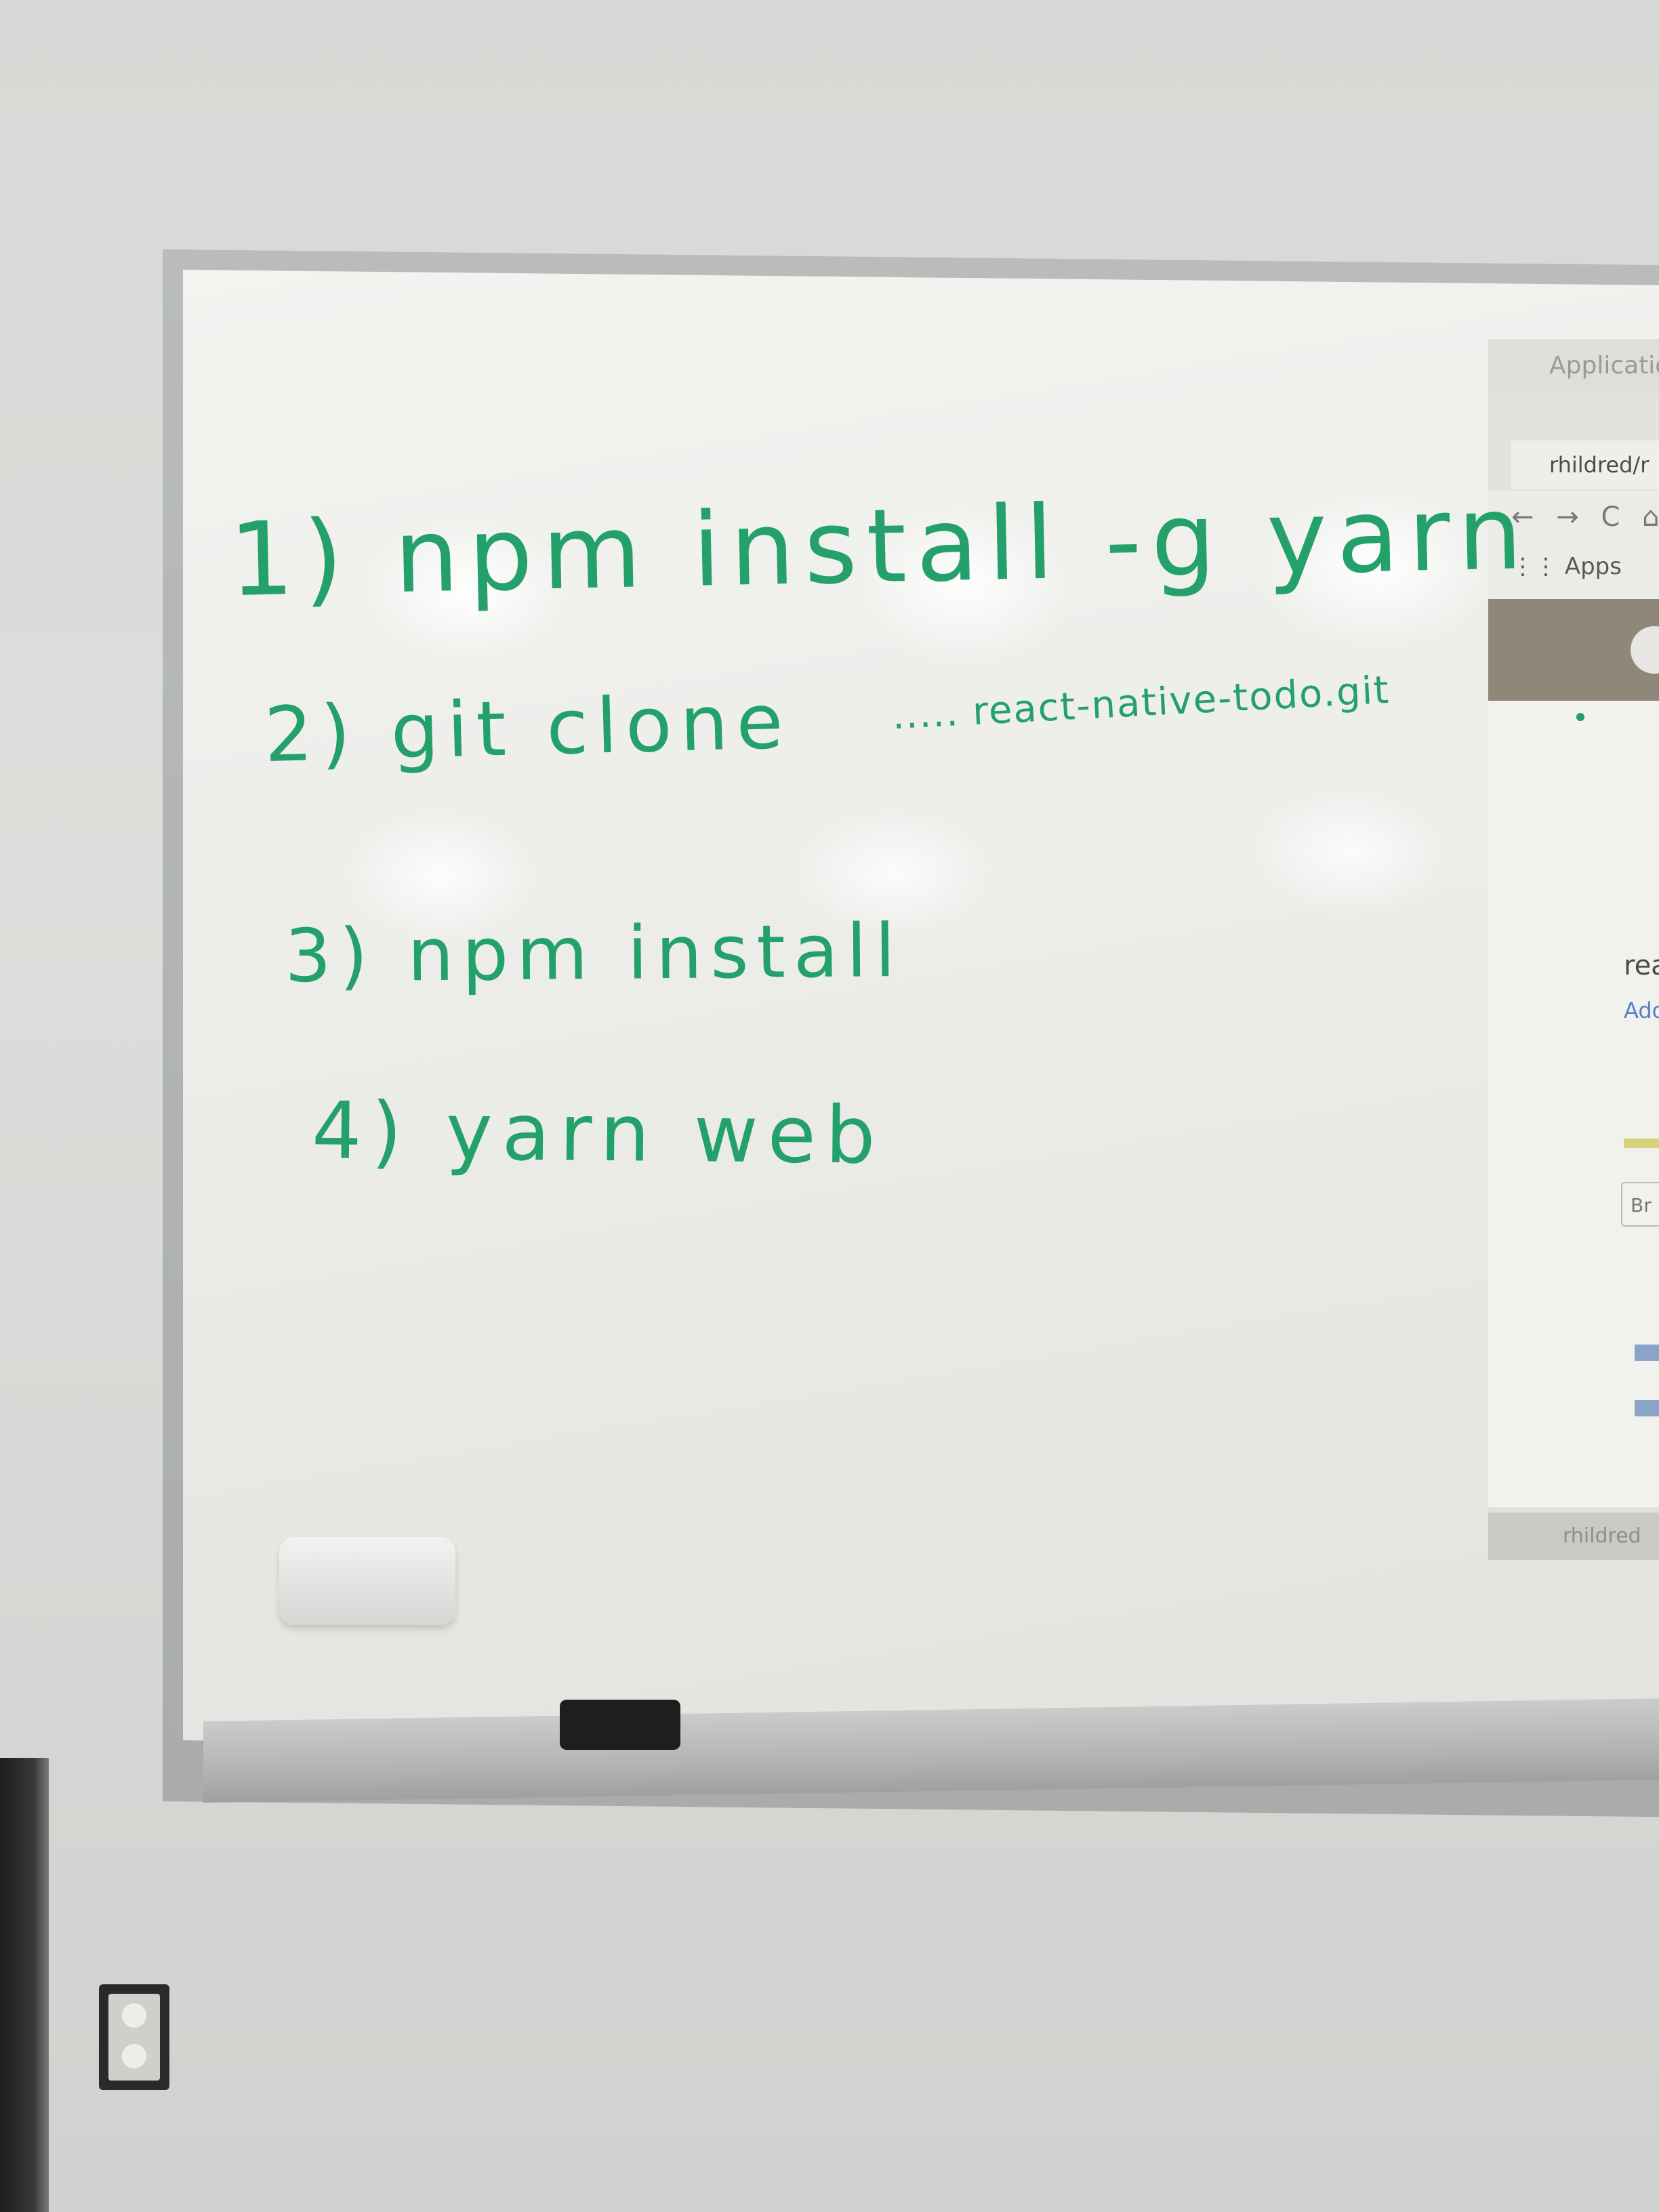 This screenshot has width=1659, height=2212. Describe the element at coordinates (1642, 1143) in the screenshot. I see `language-bar` at that location.